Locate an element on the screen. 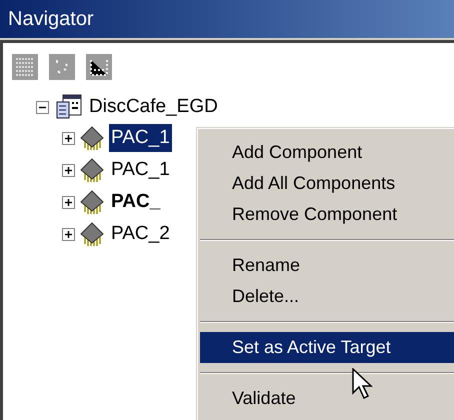 Image resolution: width=454 pixels, height=420 pixels. menu-item: Remove Component is located at coordinates (327, 214).